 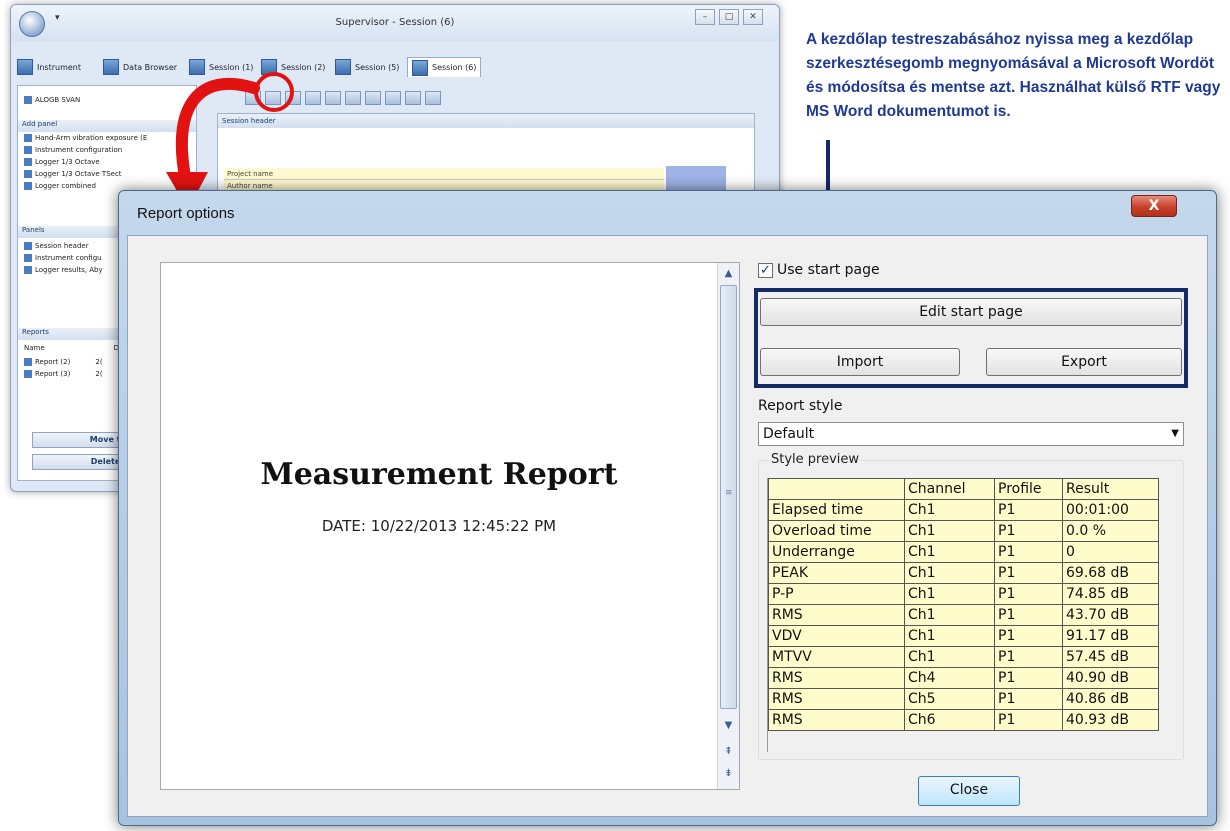 What do you see at coordinates (56, 246) in the screenshot?
I see `panel-item: Session header` at bounding box center [56, 246].